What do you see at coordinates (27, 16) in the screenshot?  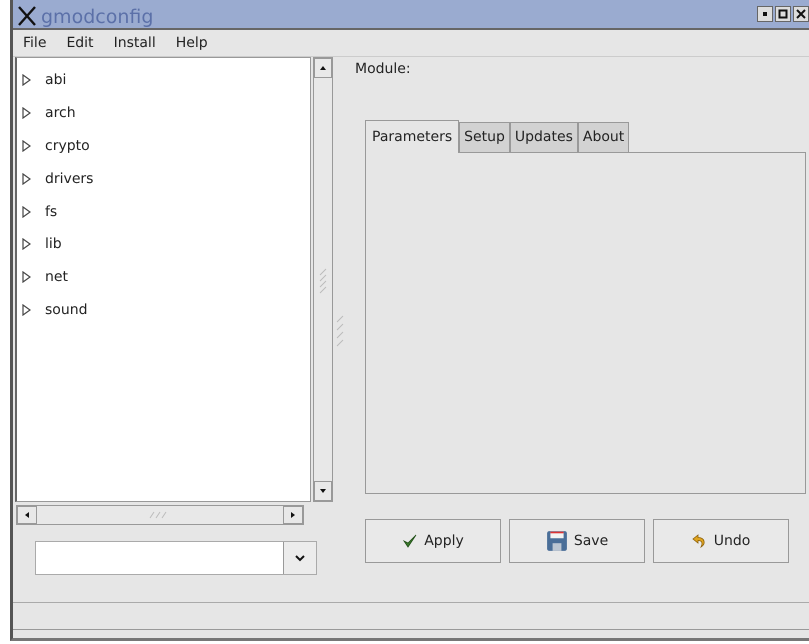 I see `x-logo-icon` at bounding box center [27, 16].